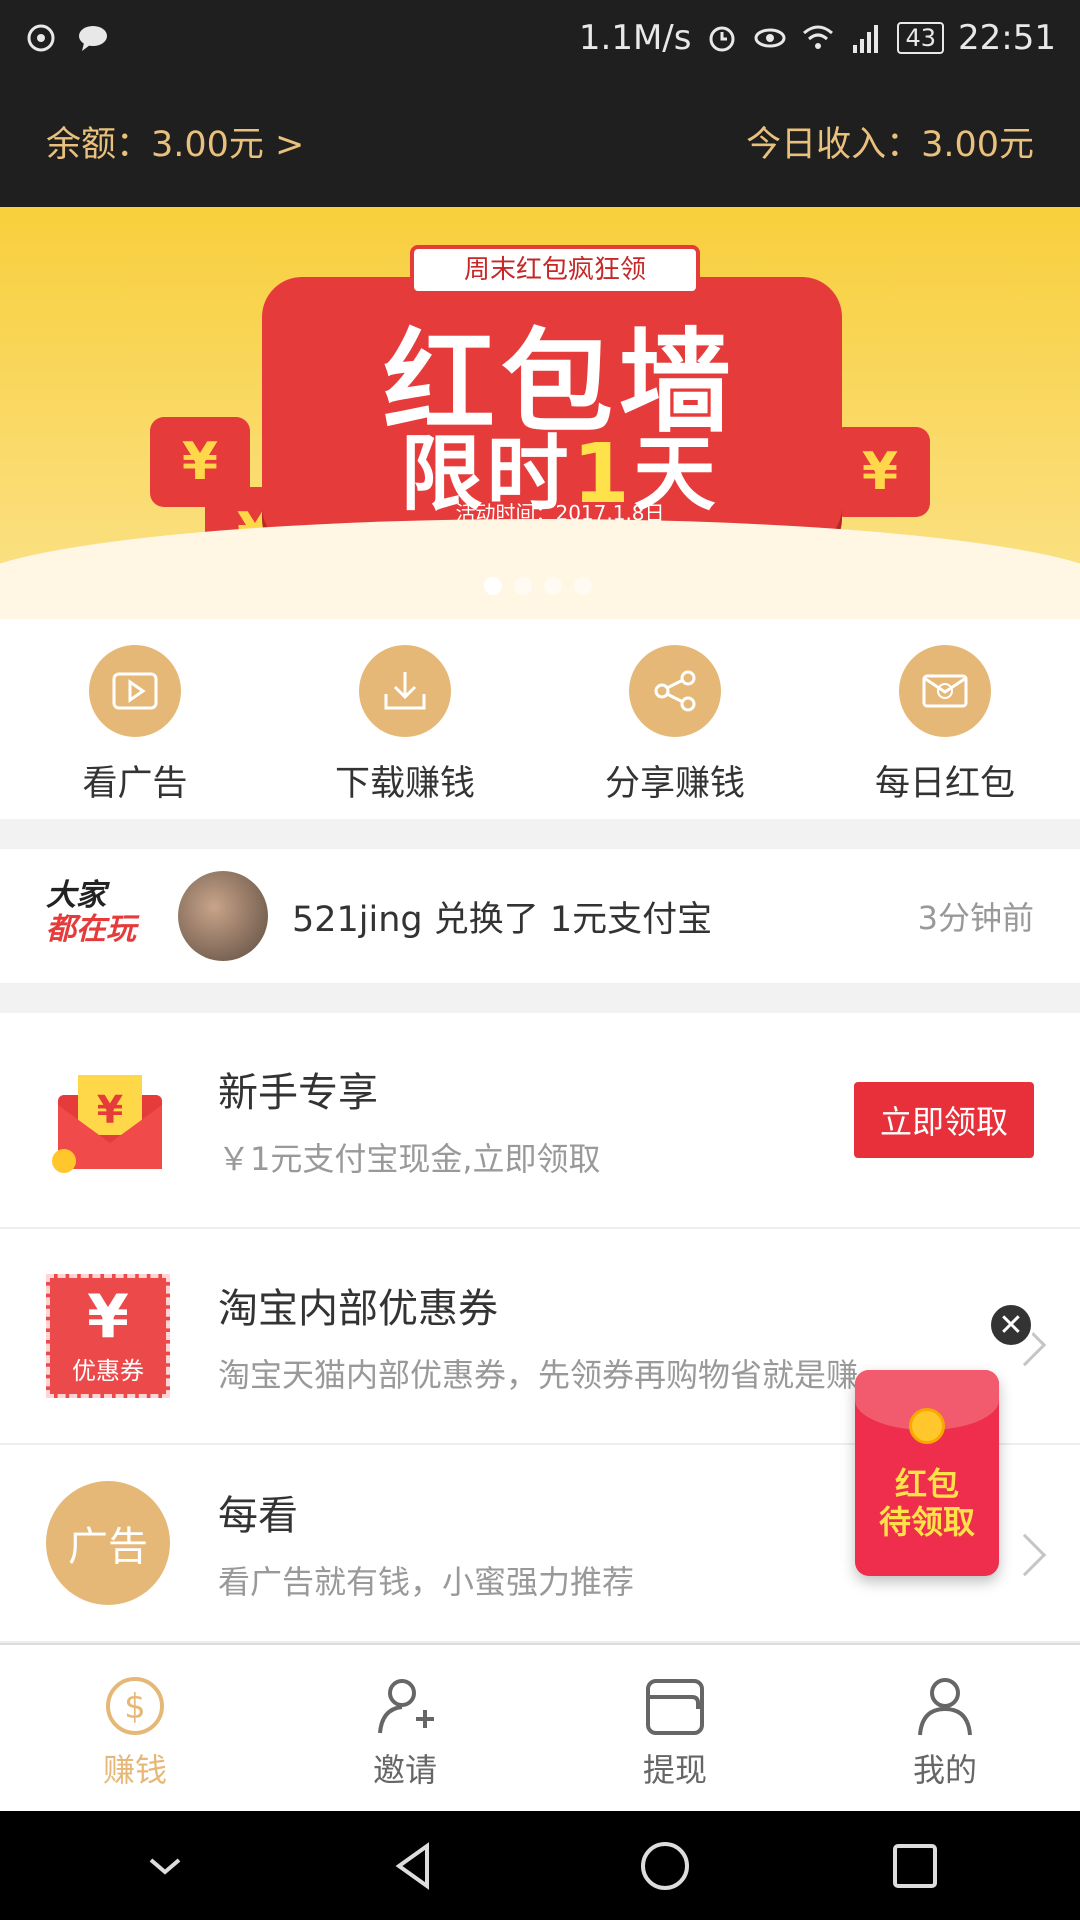  Describe the element at coordinates (426, 1582) in the screenshot. I see `item-subtitle: 看广告就有钱，小蜜强力推荐` at that location.